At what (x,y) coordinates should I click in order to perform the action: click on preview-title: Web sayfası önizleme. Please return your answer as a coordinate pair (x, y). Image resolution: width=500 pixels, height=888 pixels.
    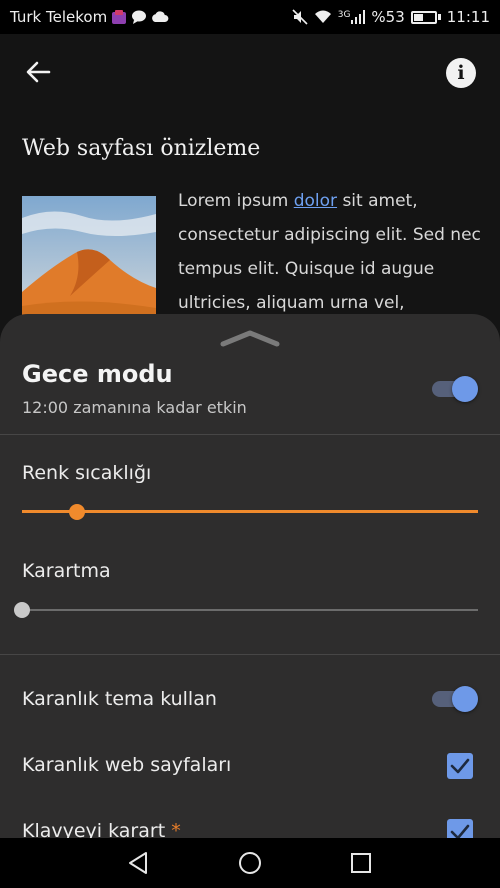
    Looking at the image, I should click on (141, 148).